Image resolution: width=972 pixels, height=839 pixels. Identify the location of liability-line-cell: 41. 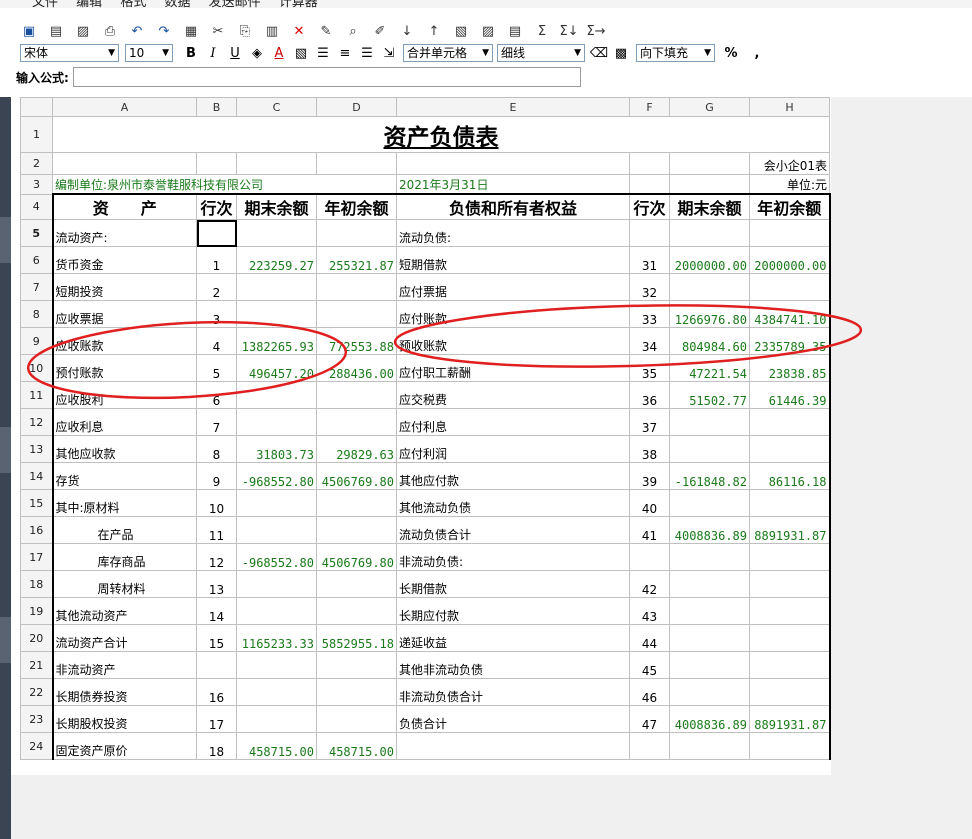
(649, 530).